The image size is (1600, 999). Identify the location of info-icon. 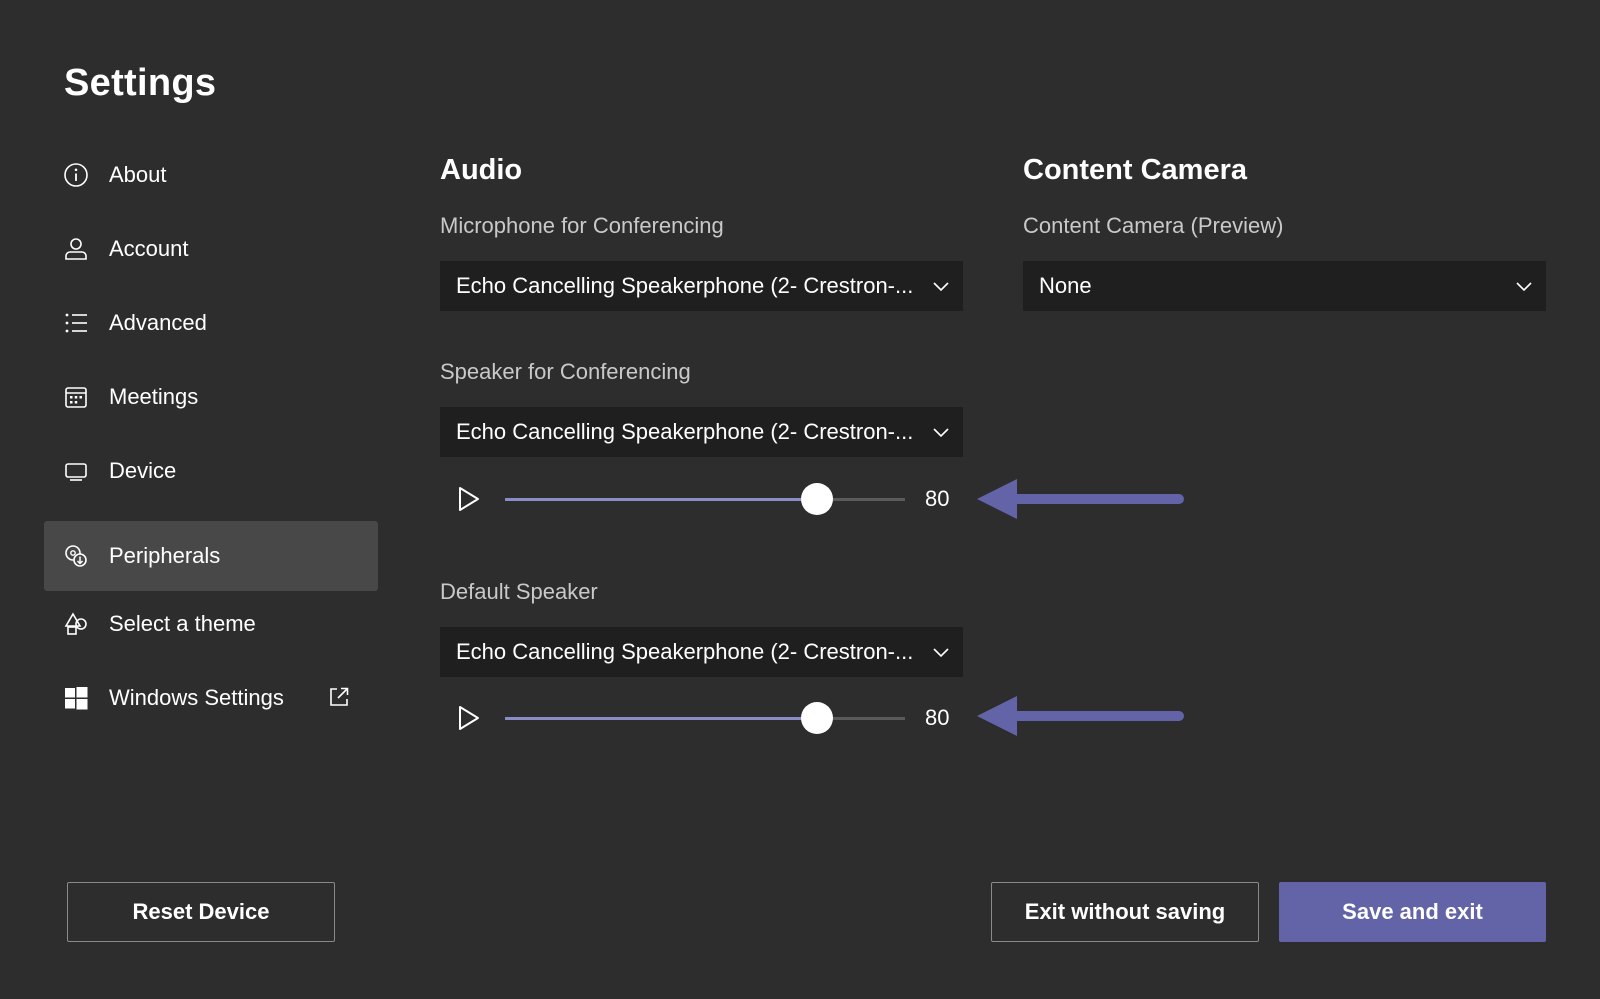
(76, 175).